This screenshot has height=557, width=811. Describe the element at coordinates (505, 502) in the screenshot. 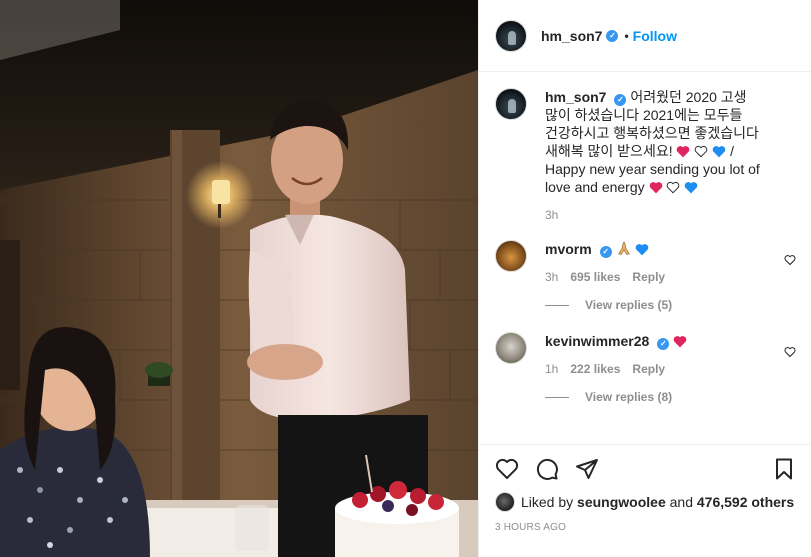

I see `liker-avatar` at that location.